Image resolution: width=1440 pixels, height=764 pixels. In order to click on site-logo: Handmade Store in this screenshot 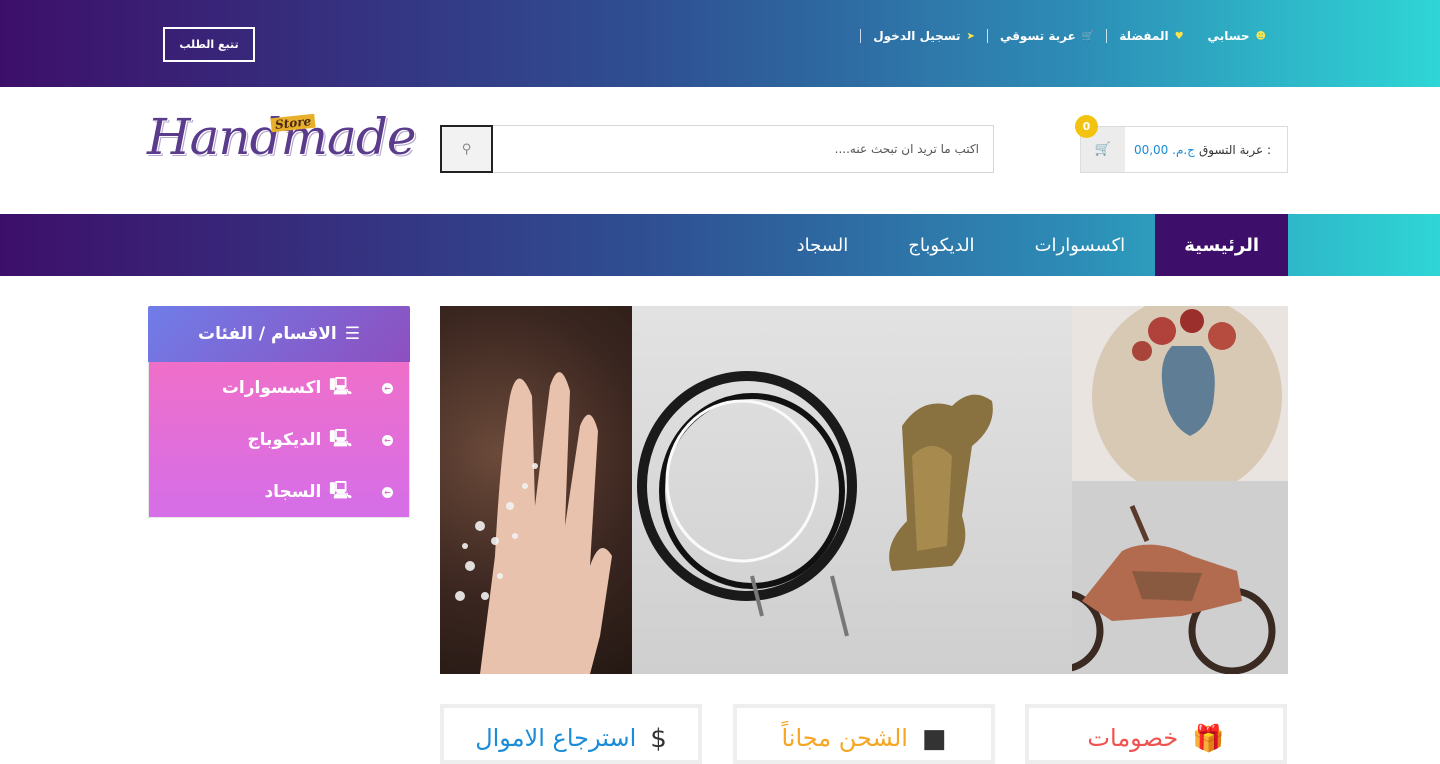, I will do `click(281, 153)`.